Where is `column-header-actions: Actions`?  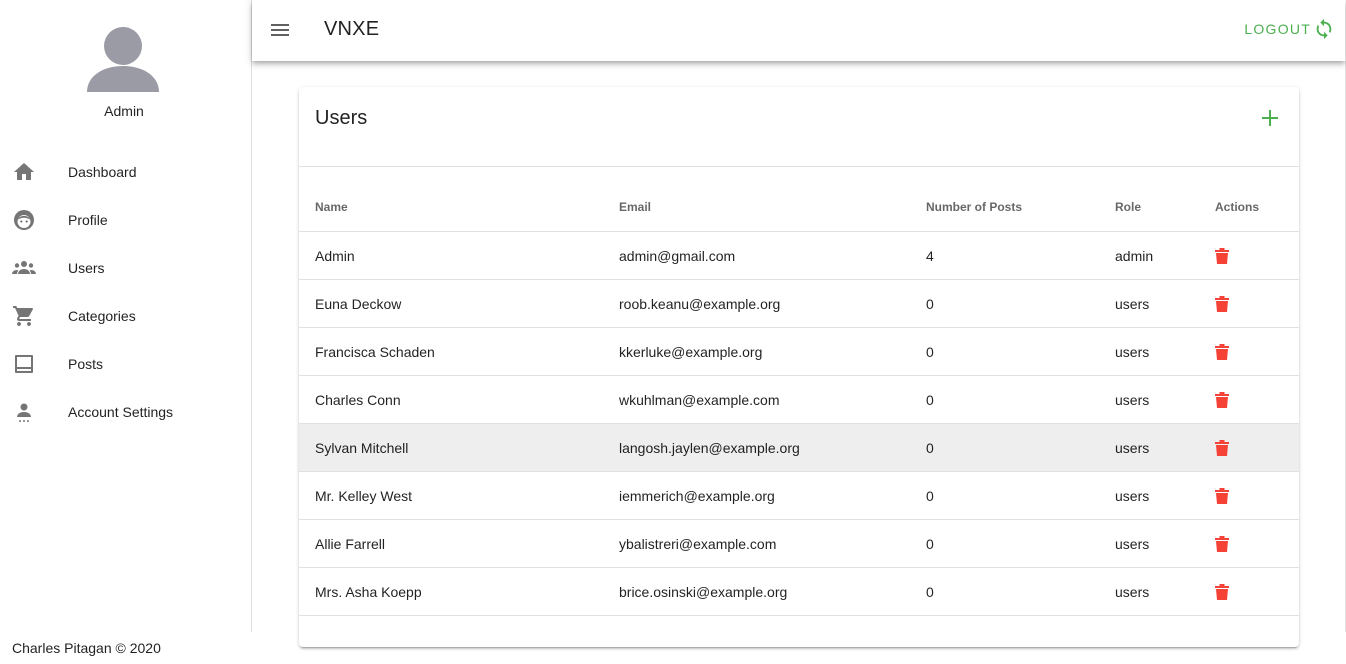 column-header-actions: Actions is located at coordinates (1237, 207).